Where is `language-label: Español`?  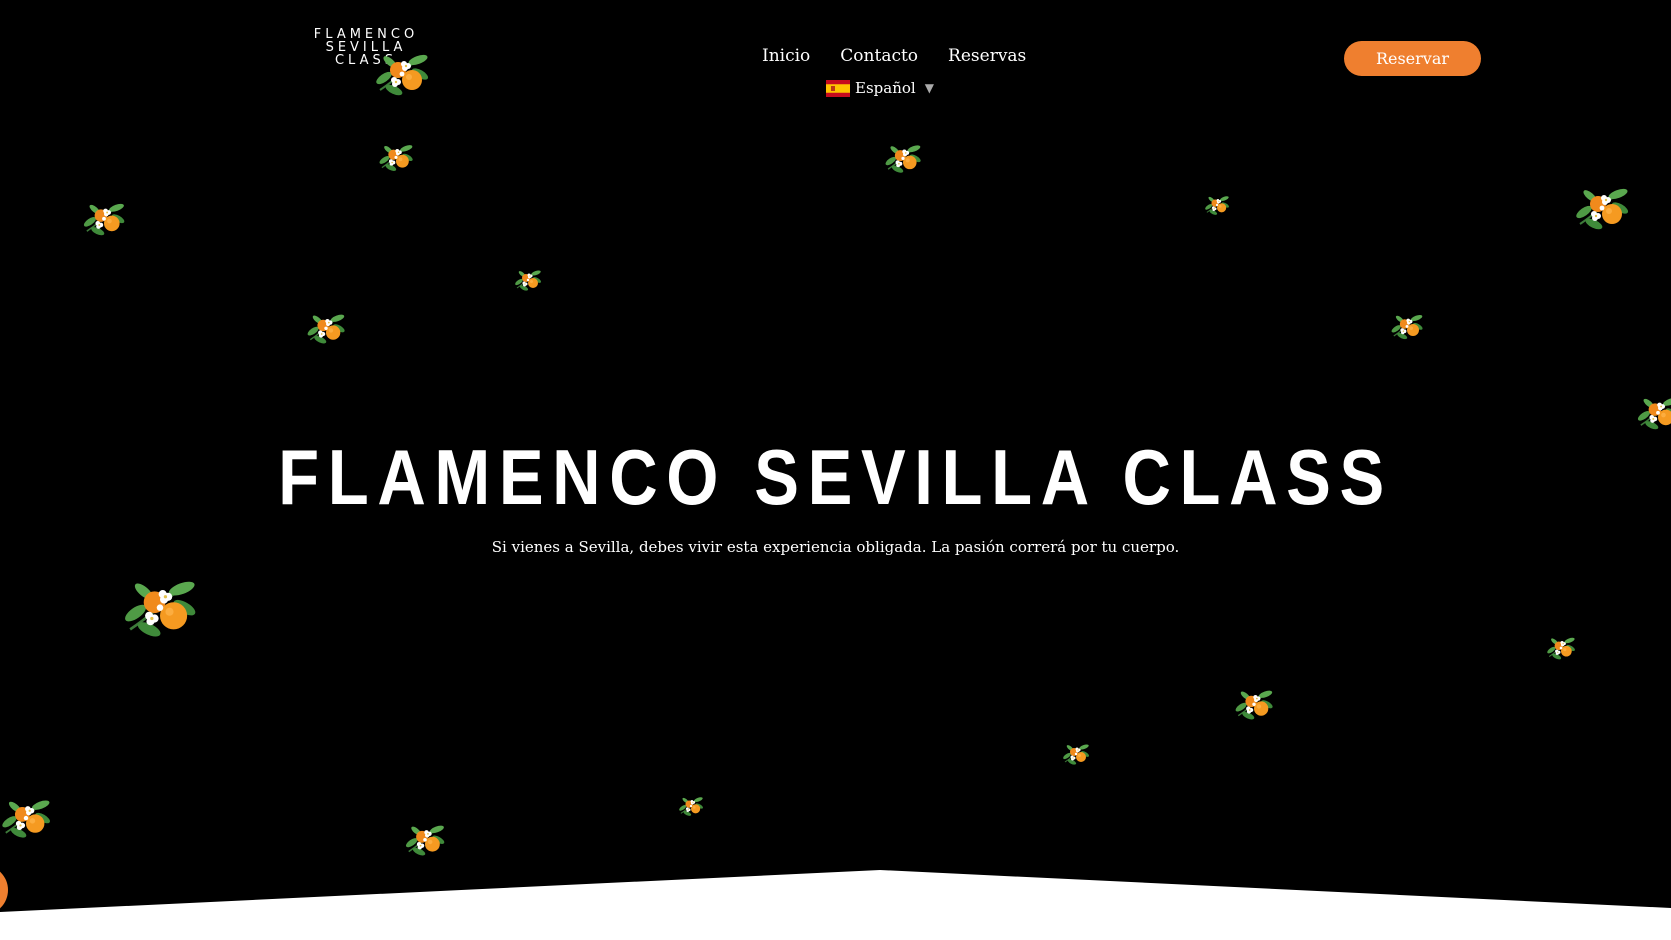 language-label: Español is located at coordinates (885, 88).